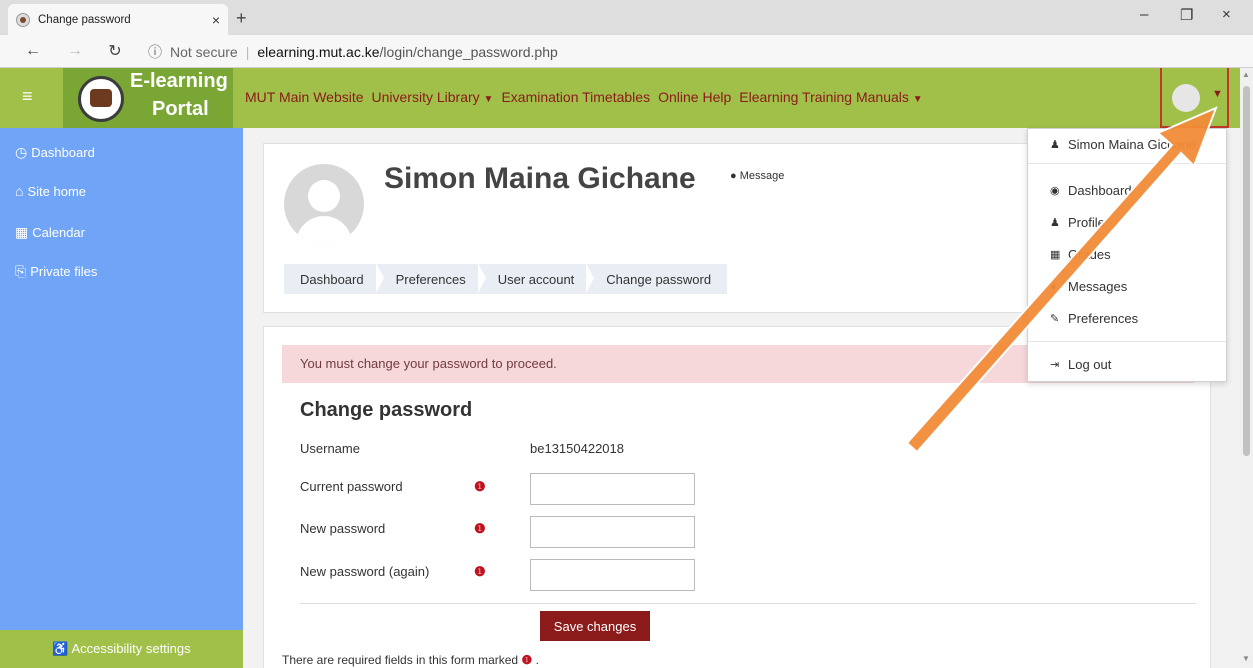  Describe the element at coordinates (425, 97) in the screenshot. I see `nav-label: University Library` at that location.